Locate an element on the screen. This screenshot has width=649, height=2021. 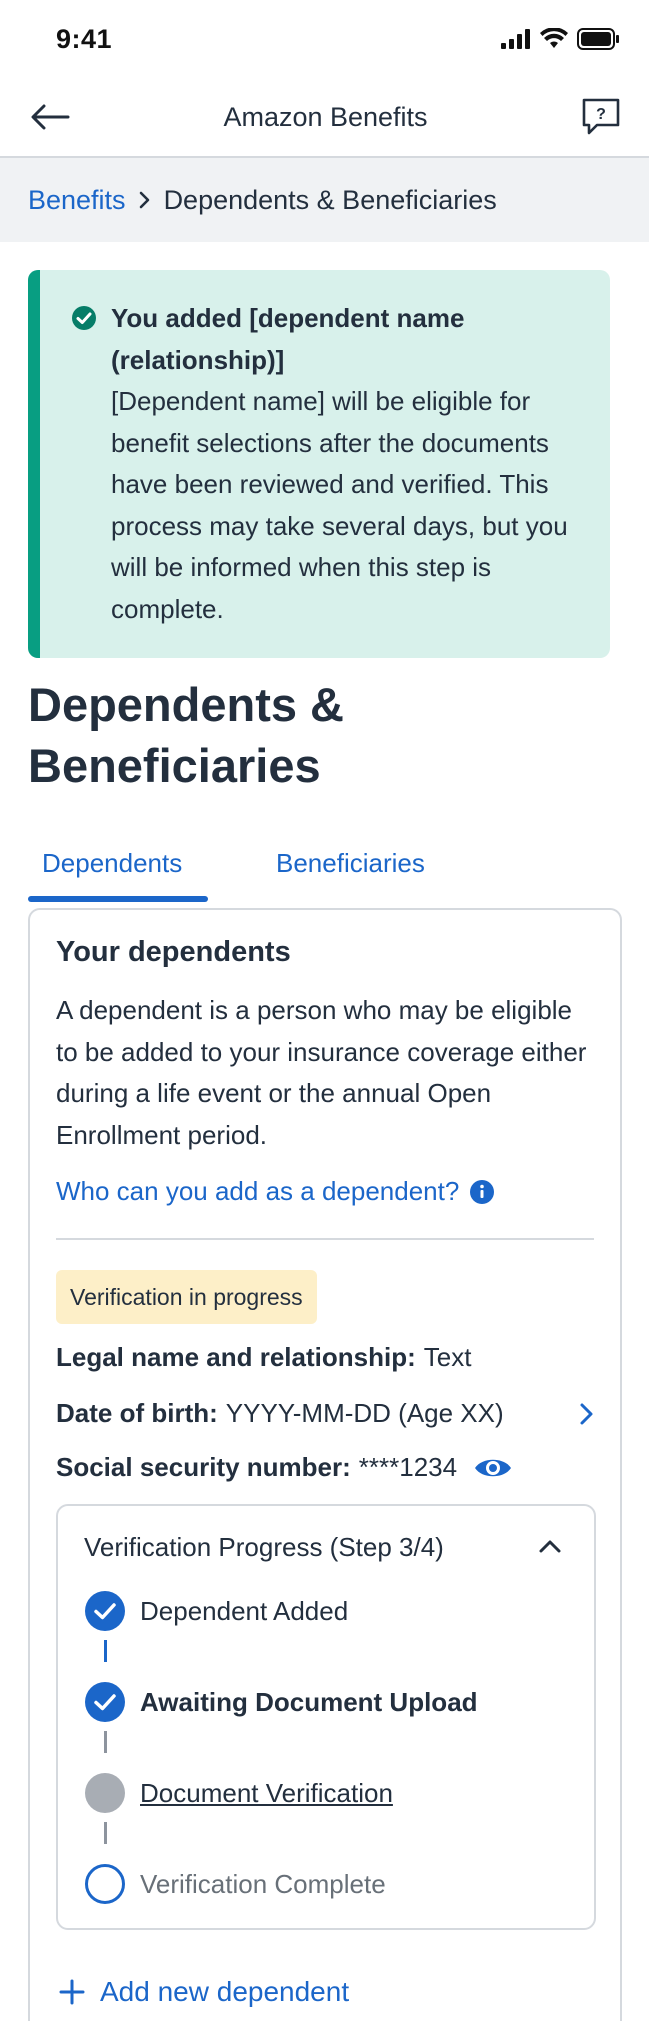
name-field: Legal name and relationship: Text is located at coordinates (263, 1357).